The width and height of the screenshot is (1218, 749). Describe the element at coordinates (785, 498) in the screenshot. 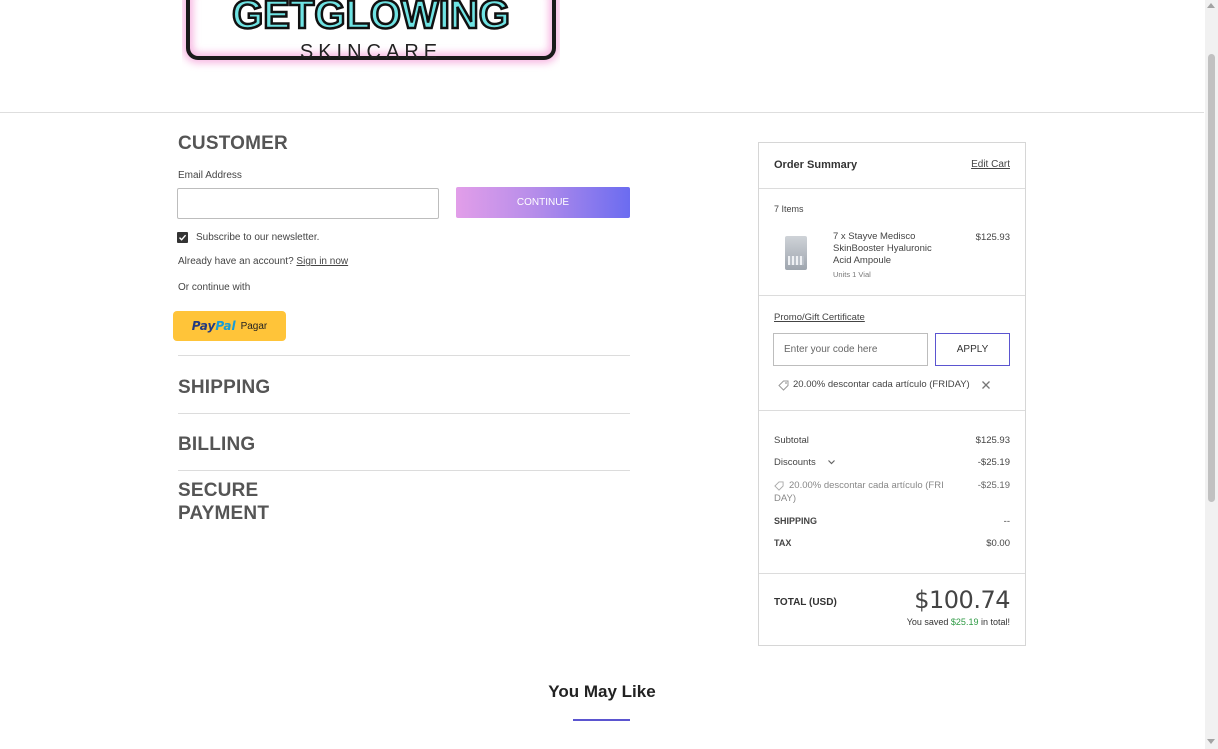

I see `discount-coupon-line2: DAY)` at that location.